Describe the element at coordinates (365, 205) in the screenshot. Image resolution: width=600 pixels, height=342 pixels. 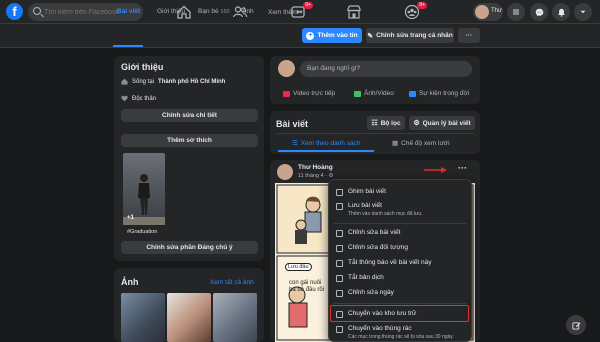
I see `menu-item-label: Lưu bài viết` at that location.